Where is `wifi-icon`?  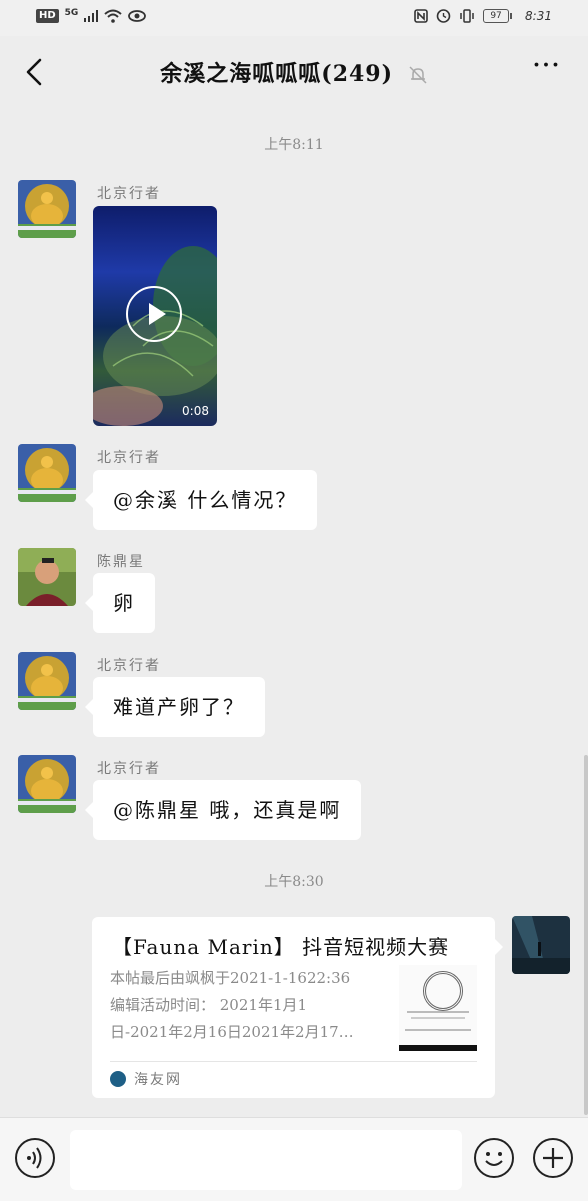
wifi-icon is located at coordinates (113, 16).